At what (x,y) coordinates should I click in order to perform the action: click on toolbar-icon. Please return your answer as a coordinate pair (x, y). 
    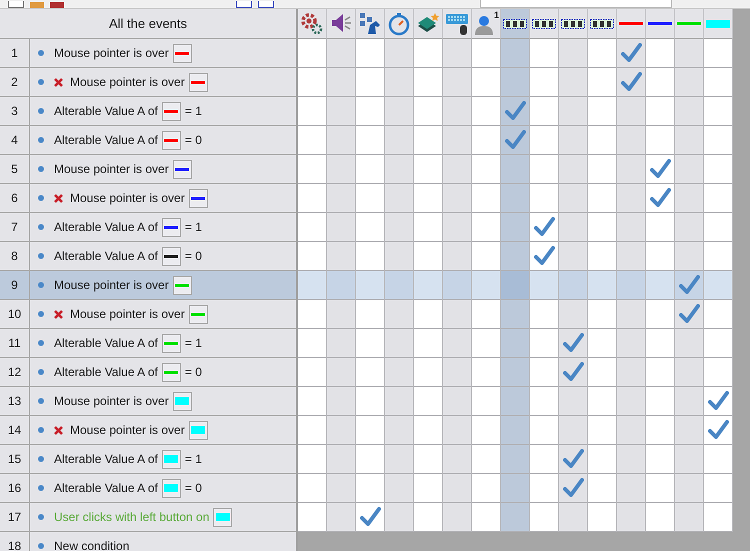
    Looking at the image, I should click on (16, 4).